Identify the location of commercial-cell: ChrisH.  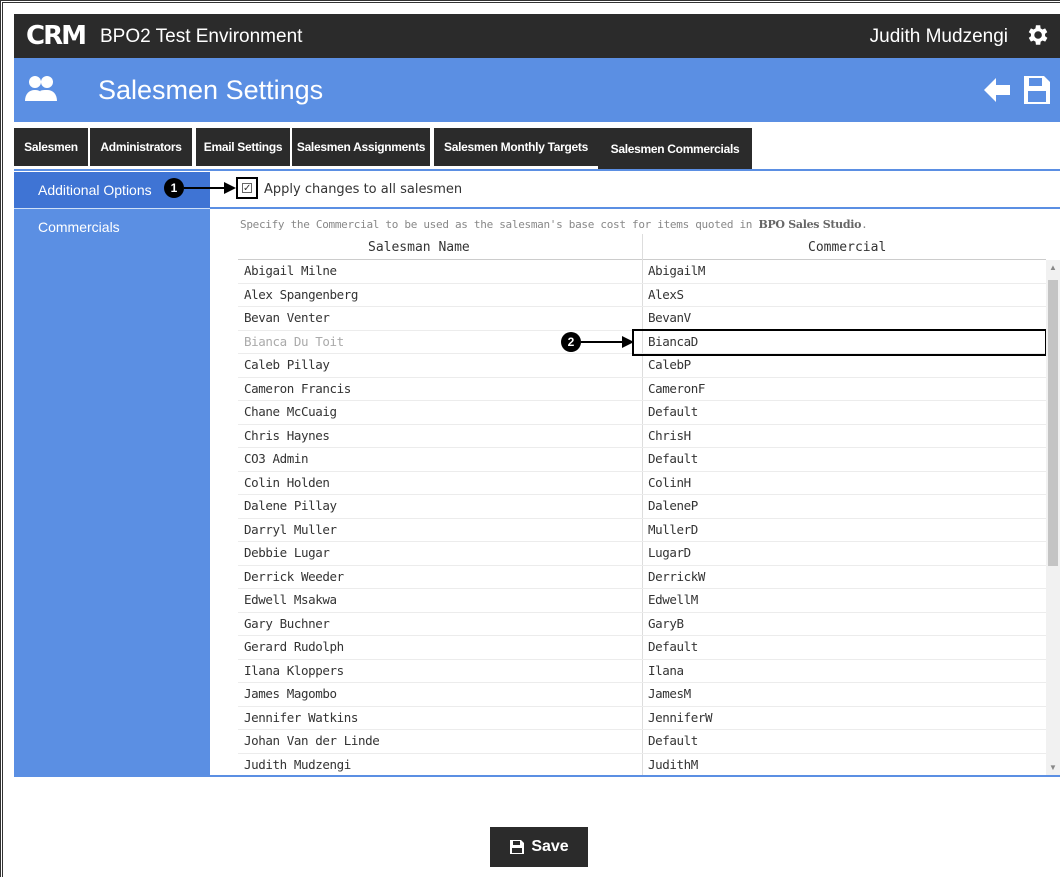
(669, 435).